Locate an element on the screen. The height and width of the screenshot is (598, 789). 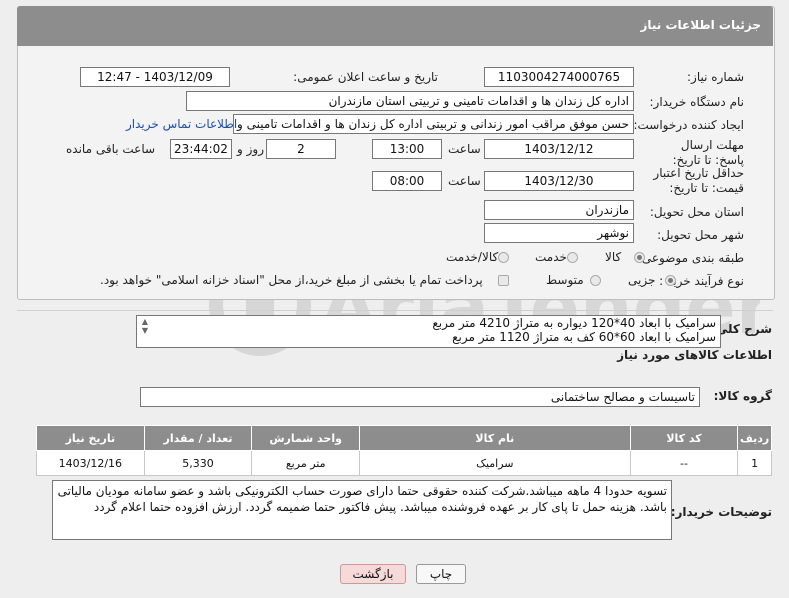
back-button: بازگشت is located at coordinates (373, 574).